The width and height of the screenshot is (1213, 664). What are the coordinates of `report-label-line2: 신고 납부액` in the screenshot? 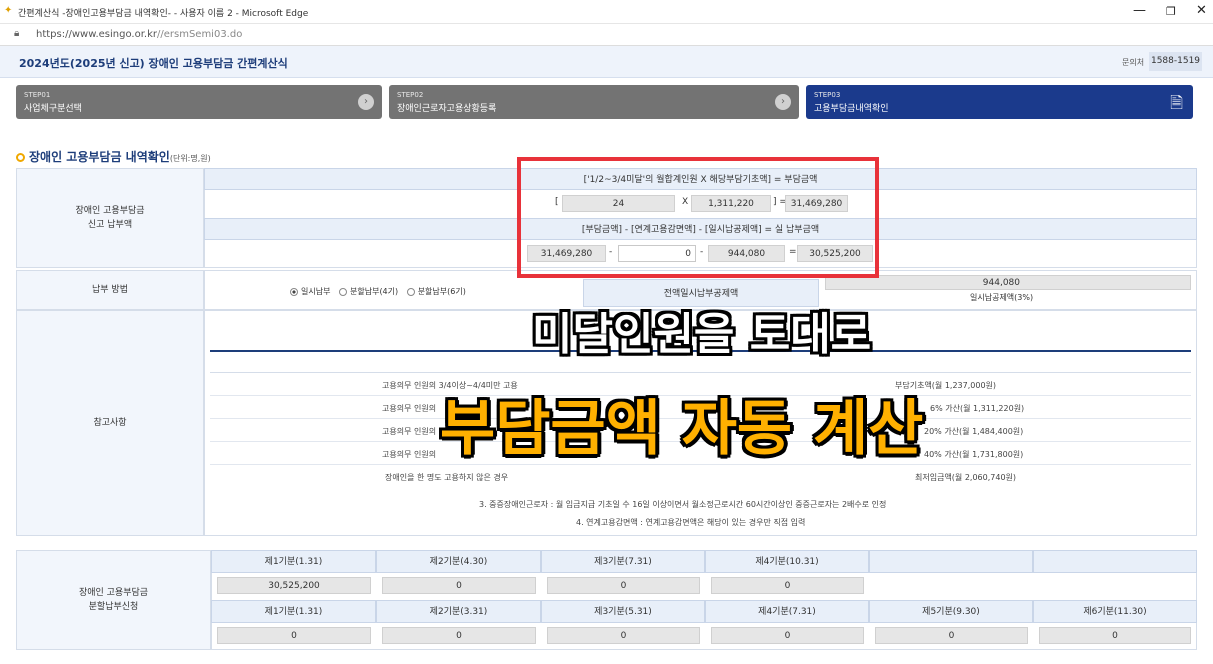 It's located at (110, 225).